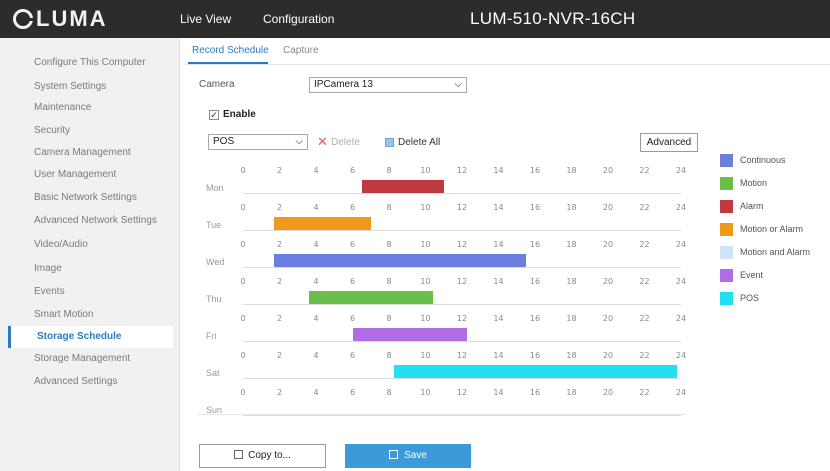 Image resolution: width=830 pixels, height=471 pixels. Describe the element at coordinates (86, 315) in the screenshot. I see `sidebar-item-smart-motion: Smart Motion` at that location.